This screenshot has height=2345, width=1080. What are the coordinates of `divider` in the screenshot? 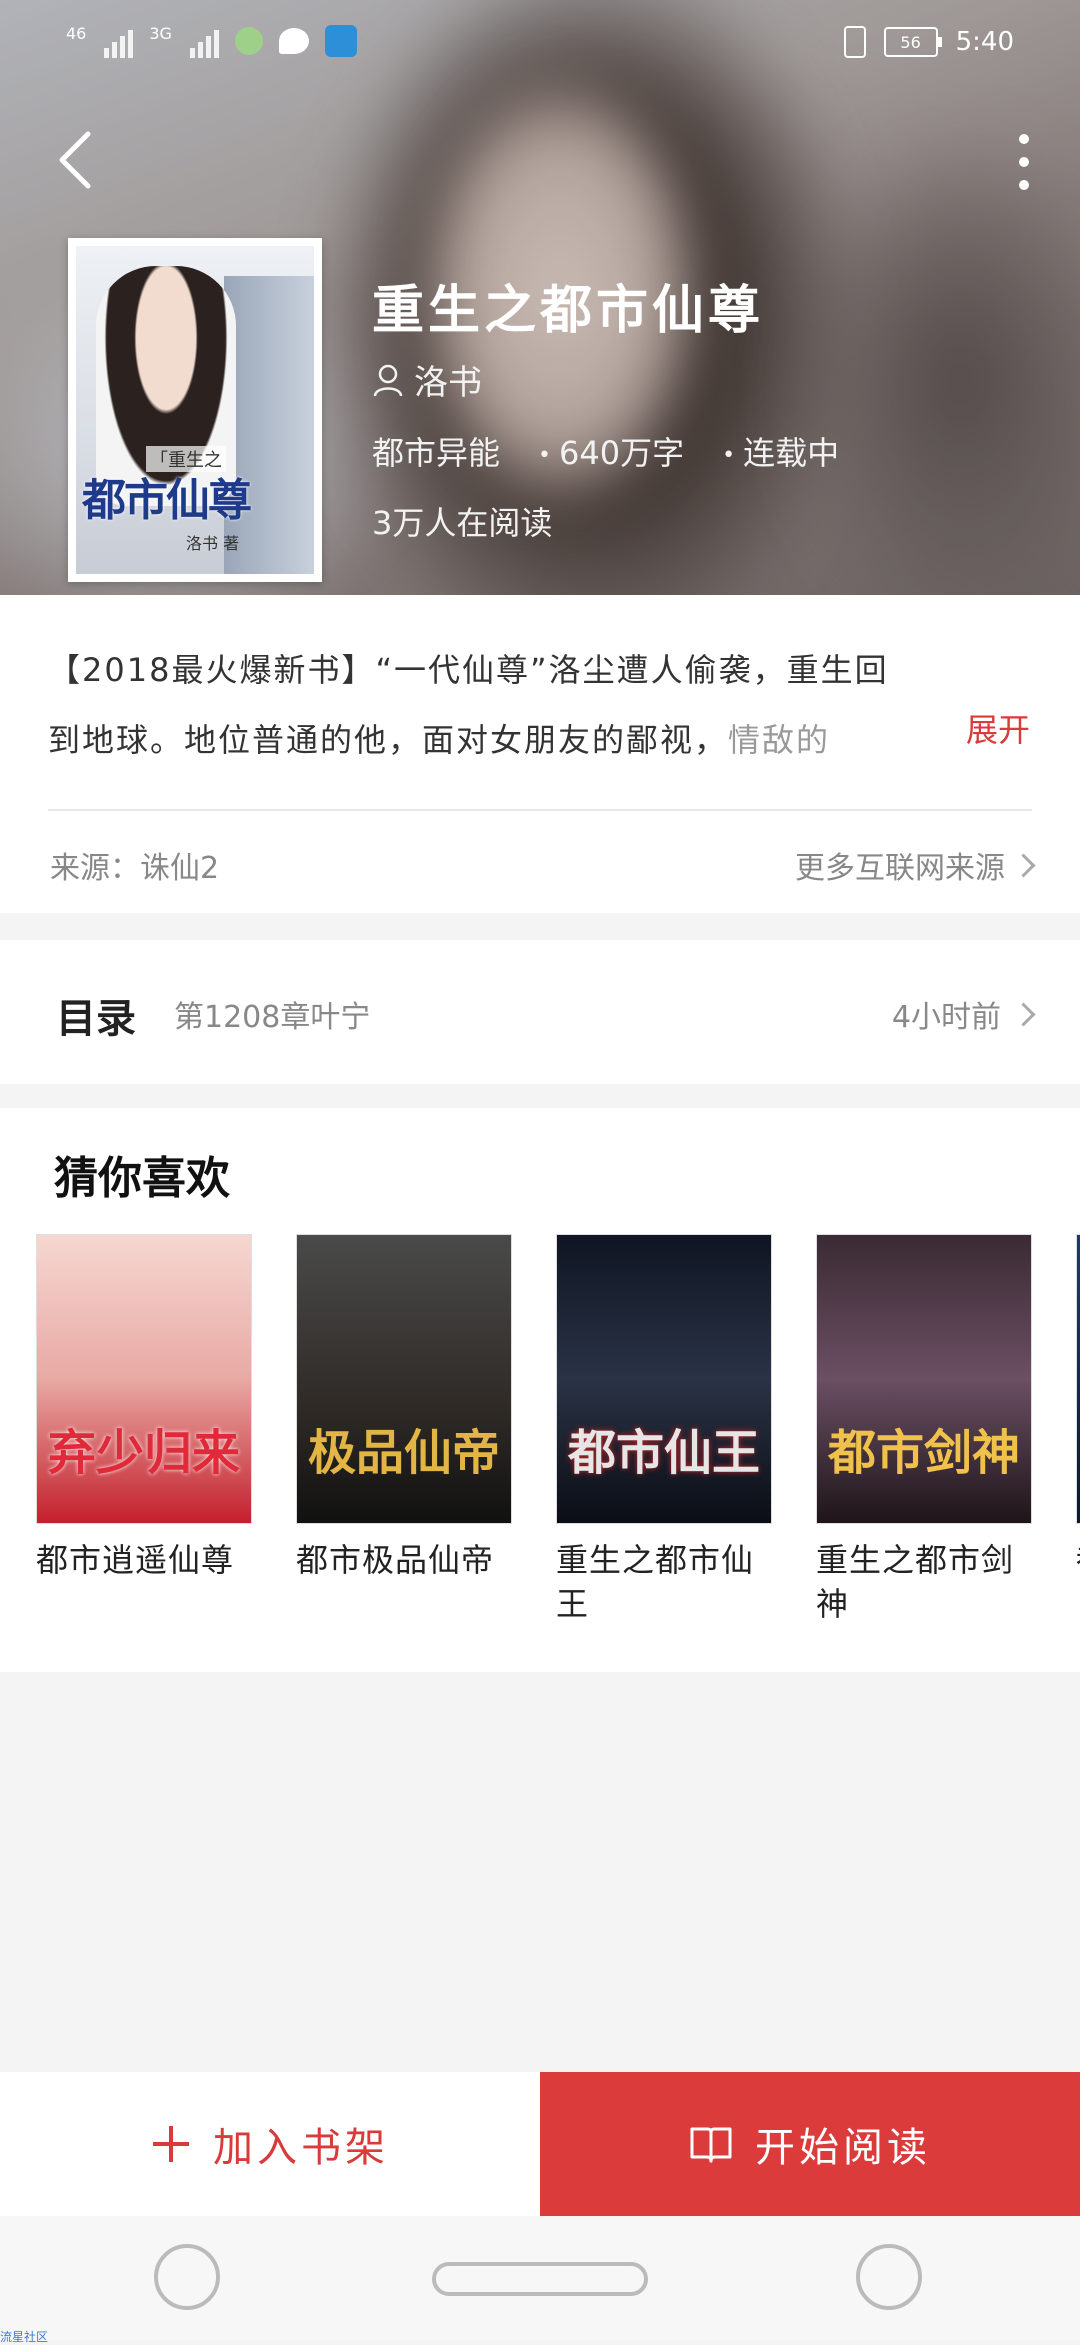 It's located at (540, 810).